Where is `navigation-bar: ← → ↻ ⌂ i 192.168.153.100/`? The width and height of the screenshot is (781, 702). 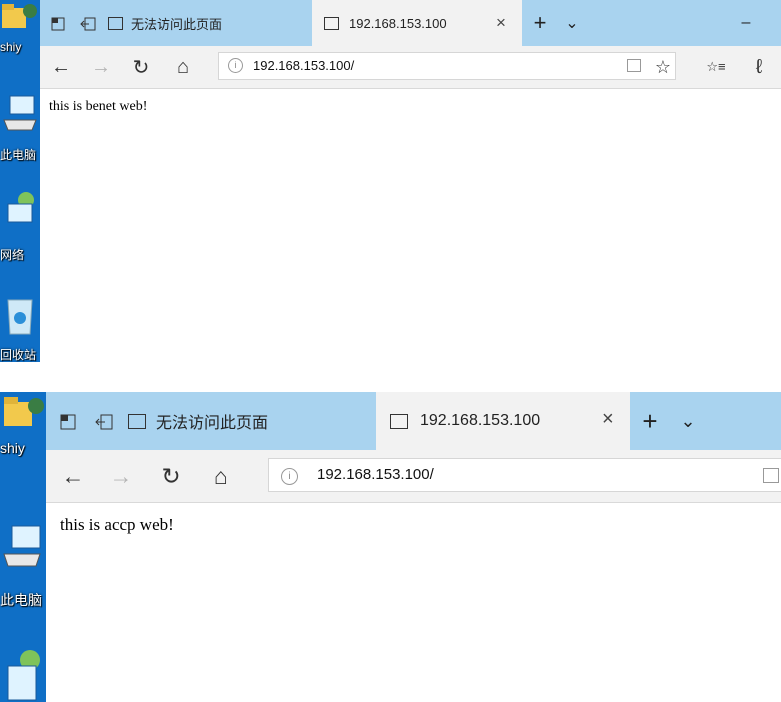
navigation-bar: ← → ↻ ⌂ i 192.168.153.100/ is located at coordinates (413, 476).